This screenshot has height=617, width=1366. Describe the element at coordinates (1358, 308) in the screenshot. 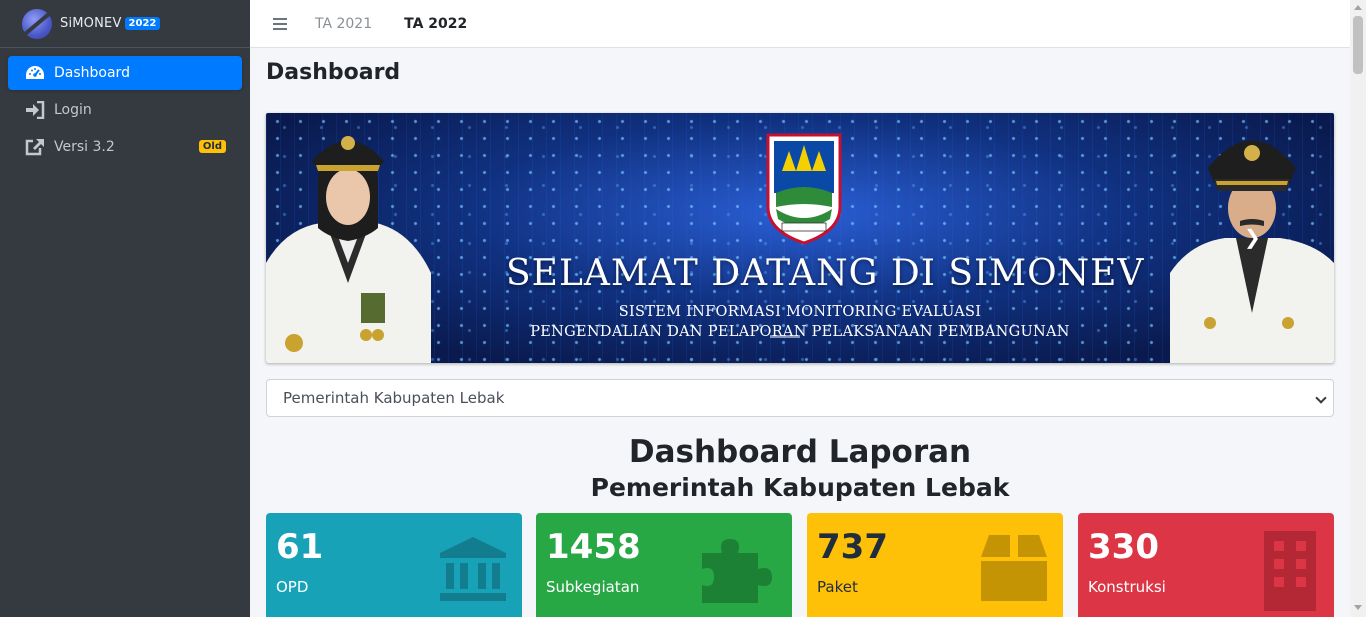

I see `page-scrollbar` at that location.